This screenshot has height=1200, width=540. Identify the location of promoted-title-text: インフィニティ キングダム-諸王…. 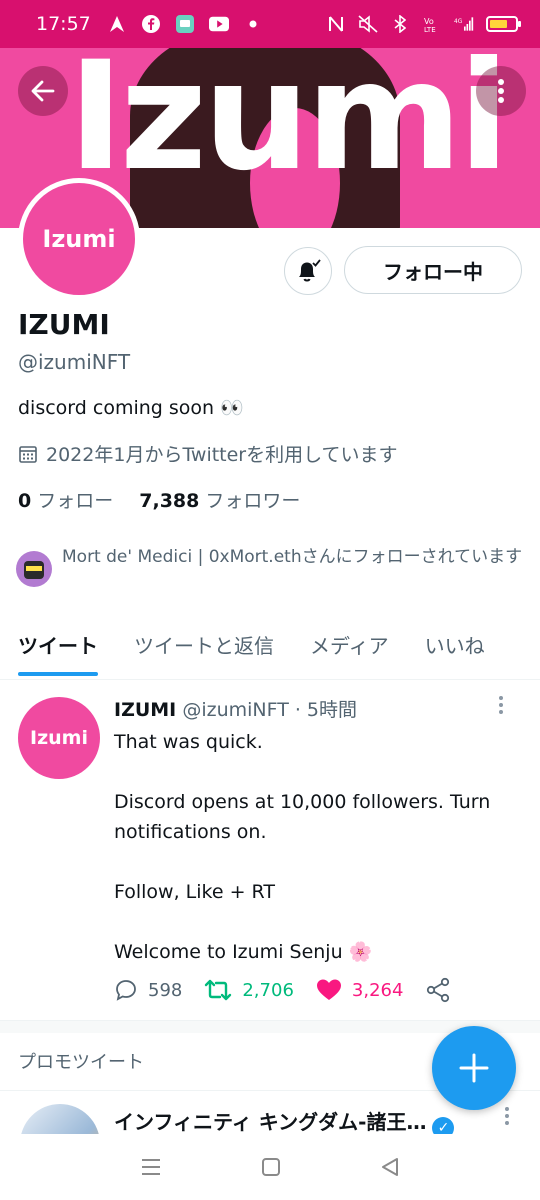
(270, 1122).